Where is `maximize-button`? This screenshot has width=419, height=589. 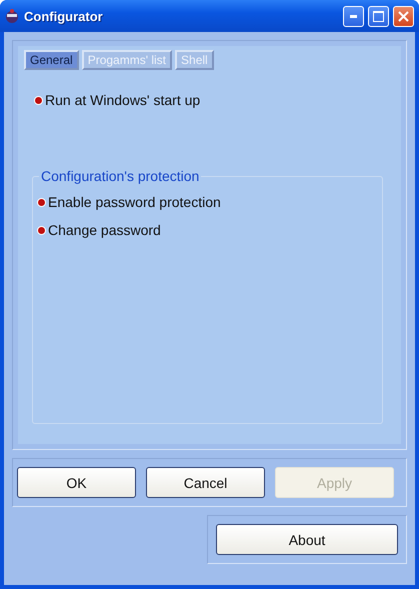
maximize-button is located at coordinates (378, 16).